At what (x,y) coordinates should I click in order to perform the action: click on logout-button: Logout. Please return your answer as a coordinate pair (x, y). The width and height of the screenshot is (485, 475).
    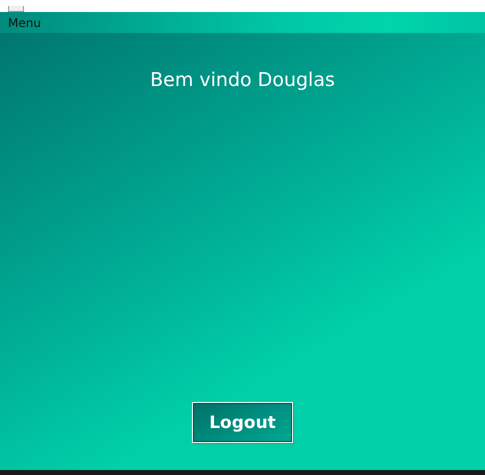
    Looking at the image, I should click on (242, 422).